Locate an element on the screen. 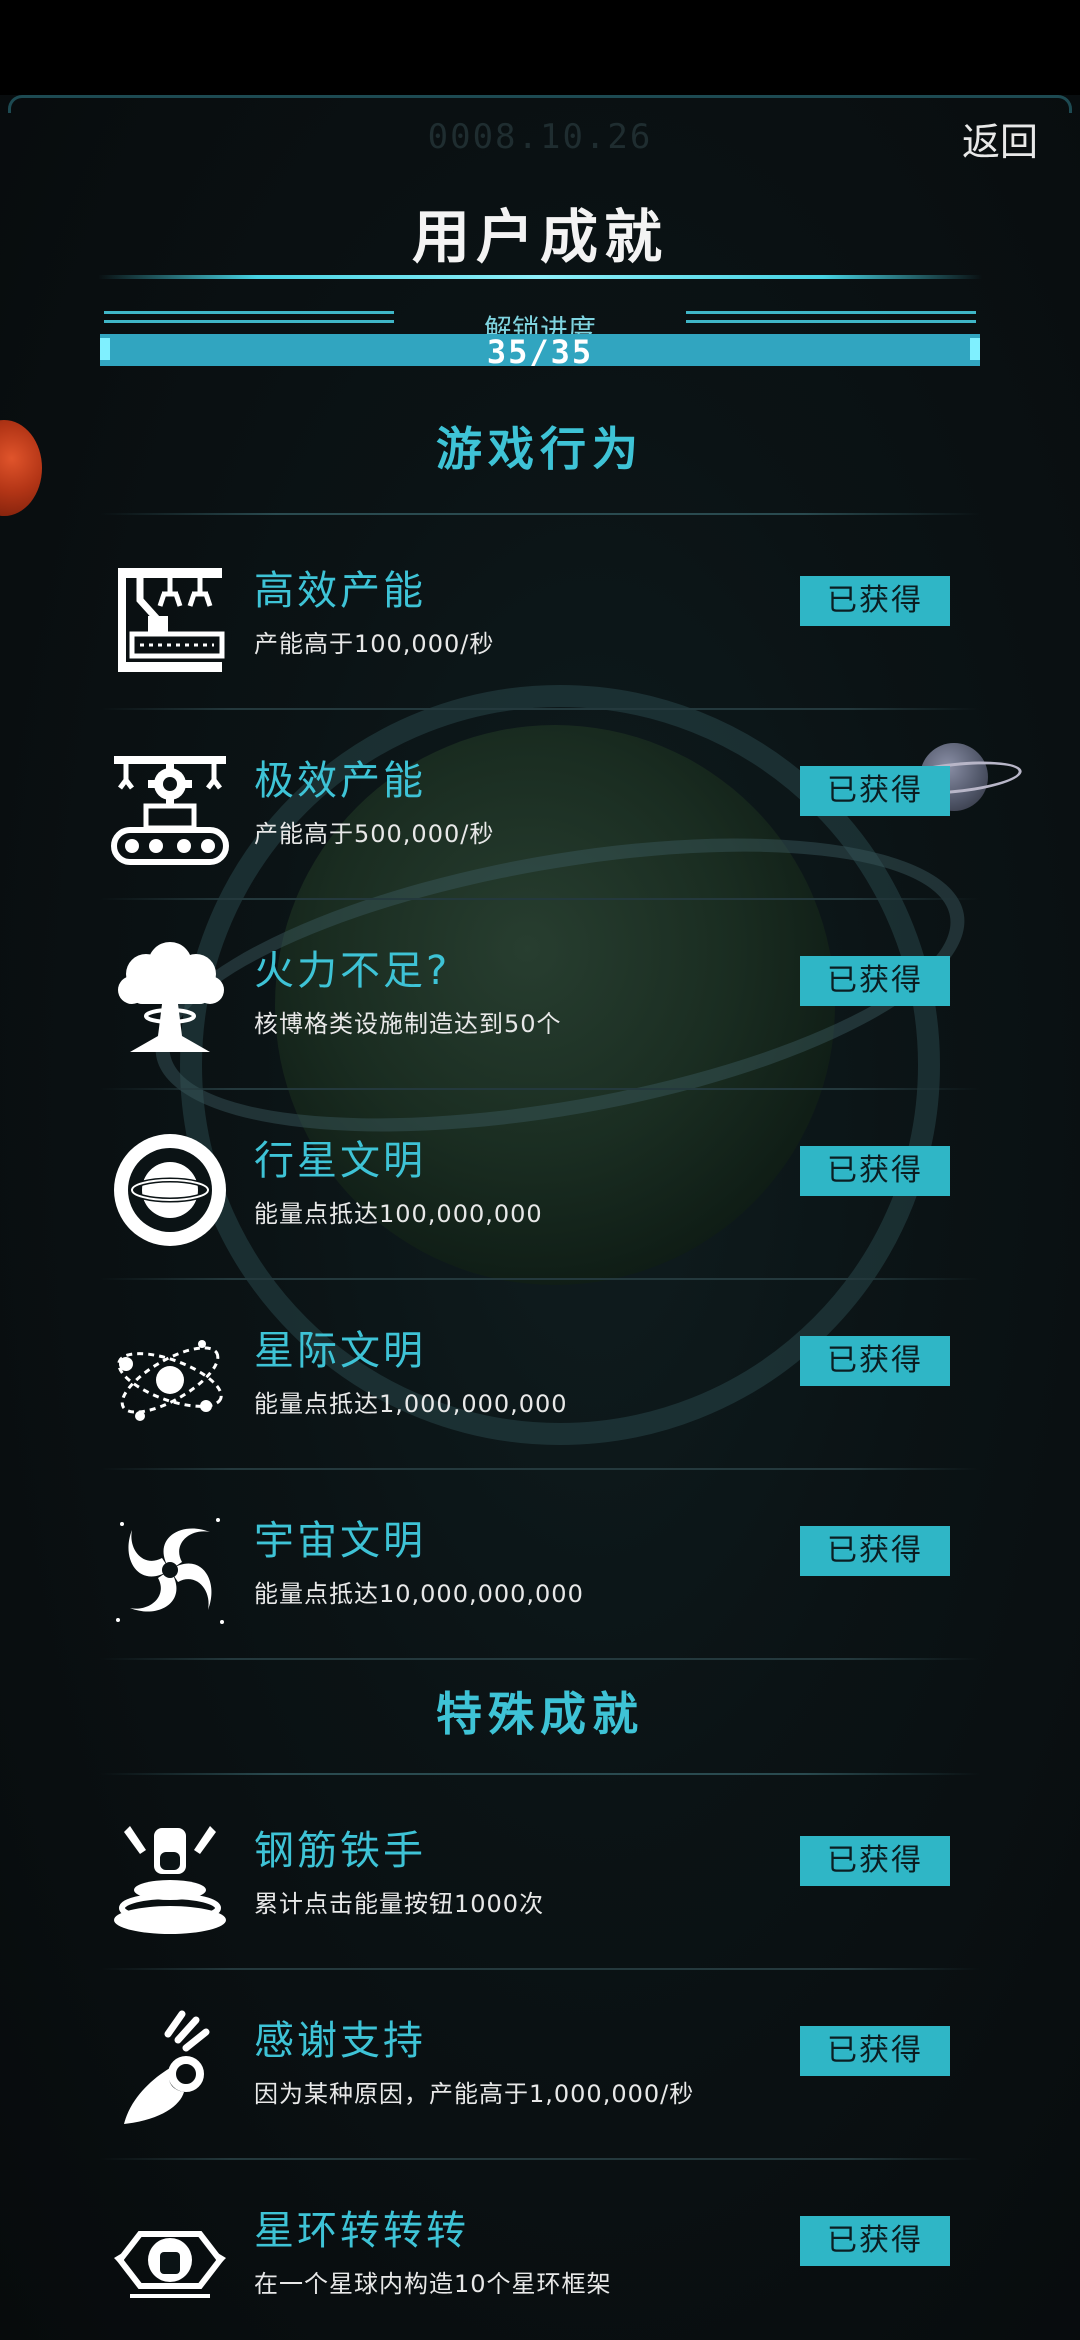  unlock-progress: 解锁进度 35/35 is located at coordinates (540, 348).